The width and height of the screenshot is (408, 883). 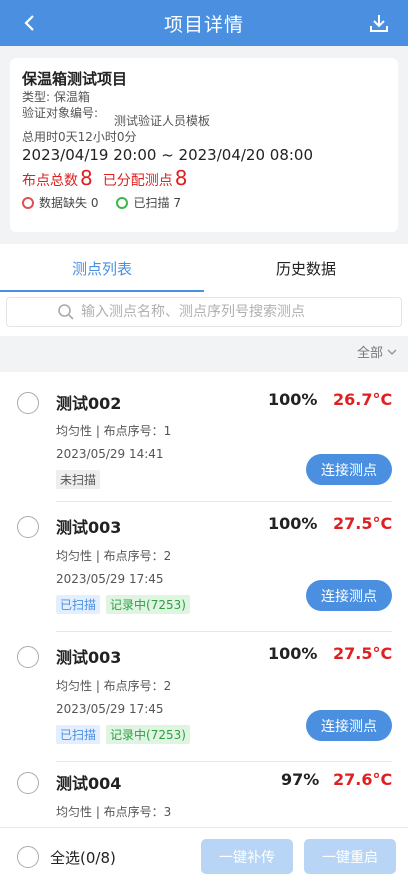 I want to click on point-meta: 均匀性 | 布点序号：3, so click(x=114, y=812).